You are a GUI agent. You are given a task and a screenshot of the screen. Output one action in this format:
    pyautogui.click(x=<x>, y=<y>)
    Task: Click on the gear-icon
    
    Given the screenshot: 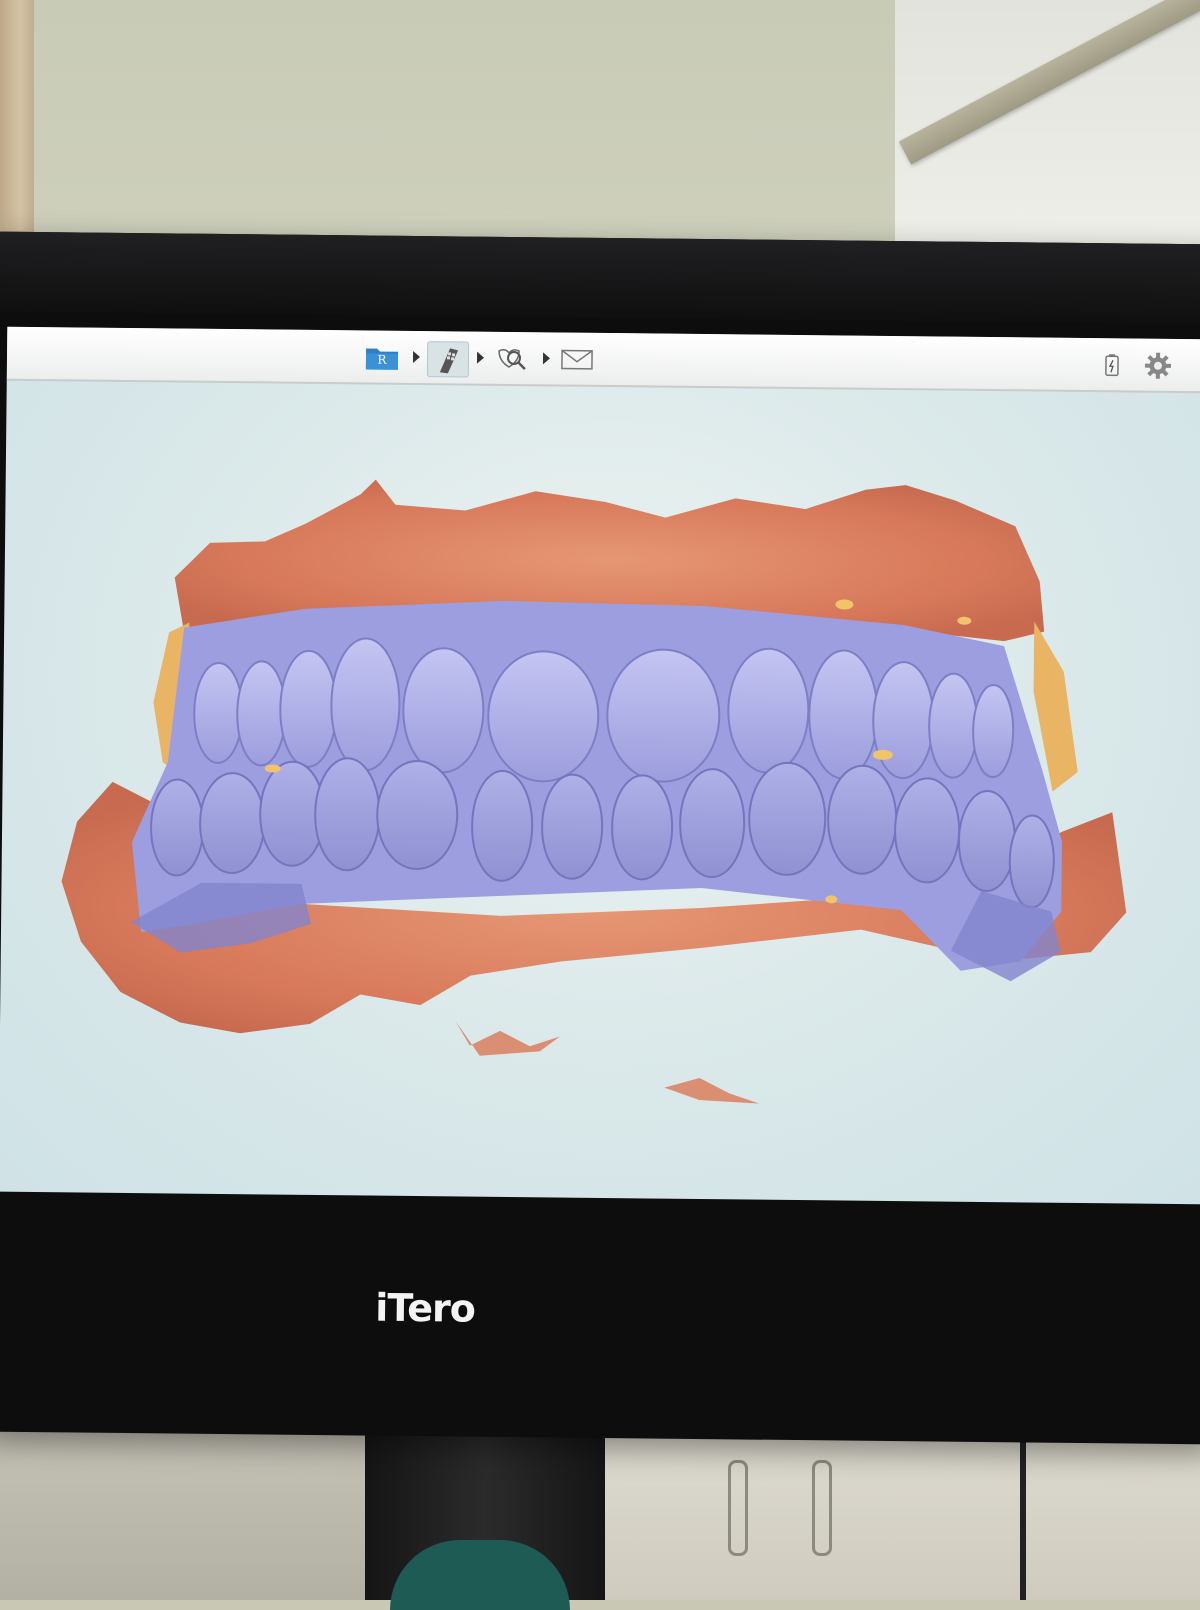 What is the action you would take?
    pyautogui.click(x=1157, y=365)
    